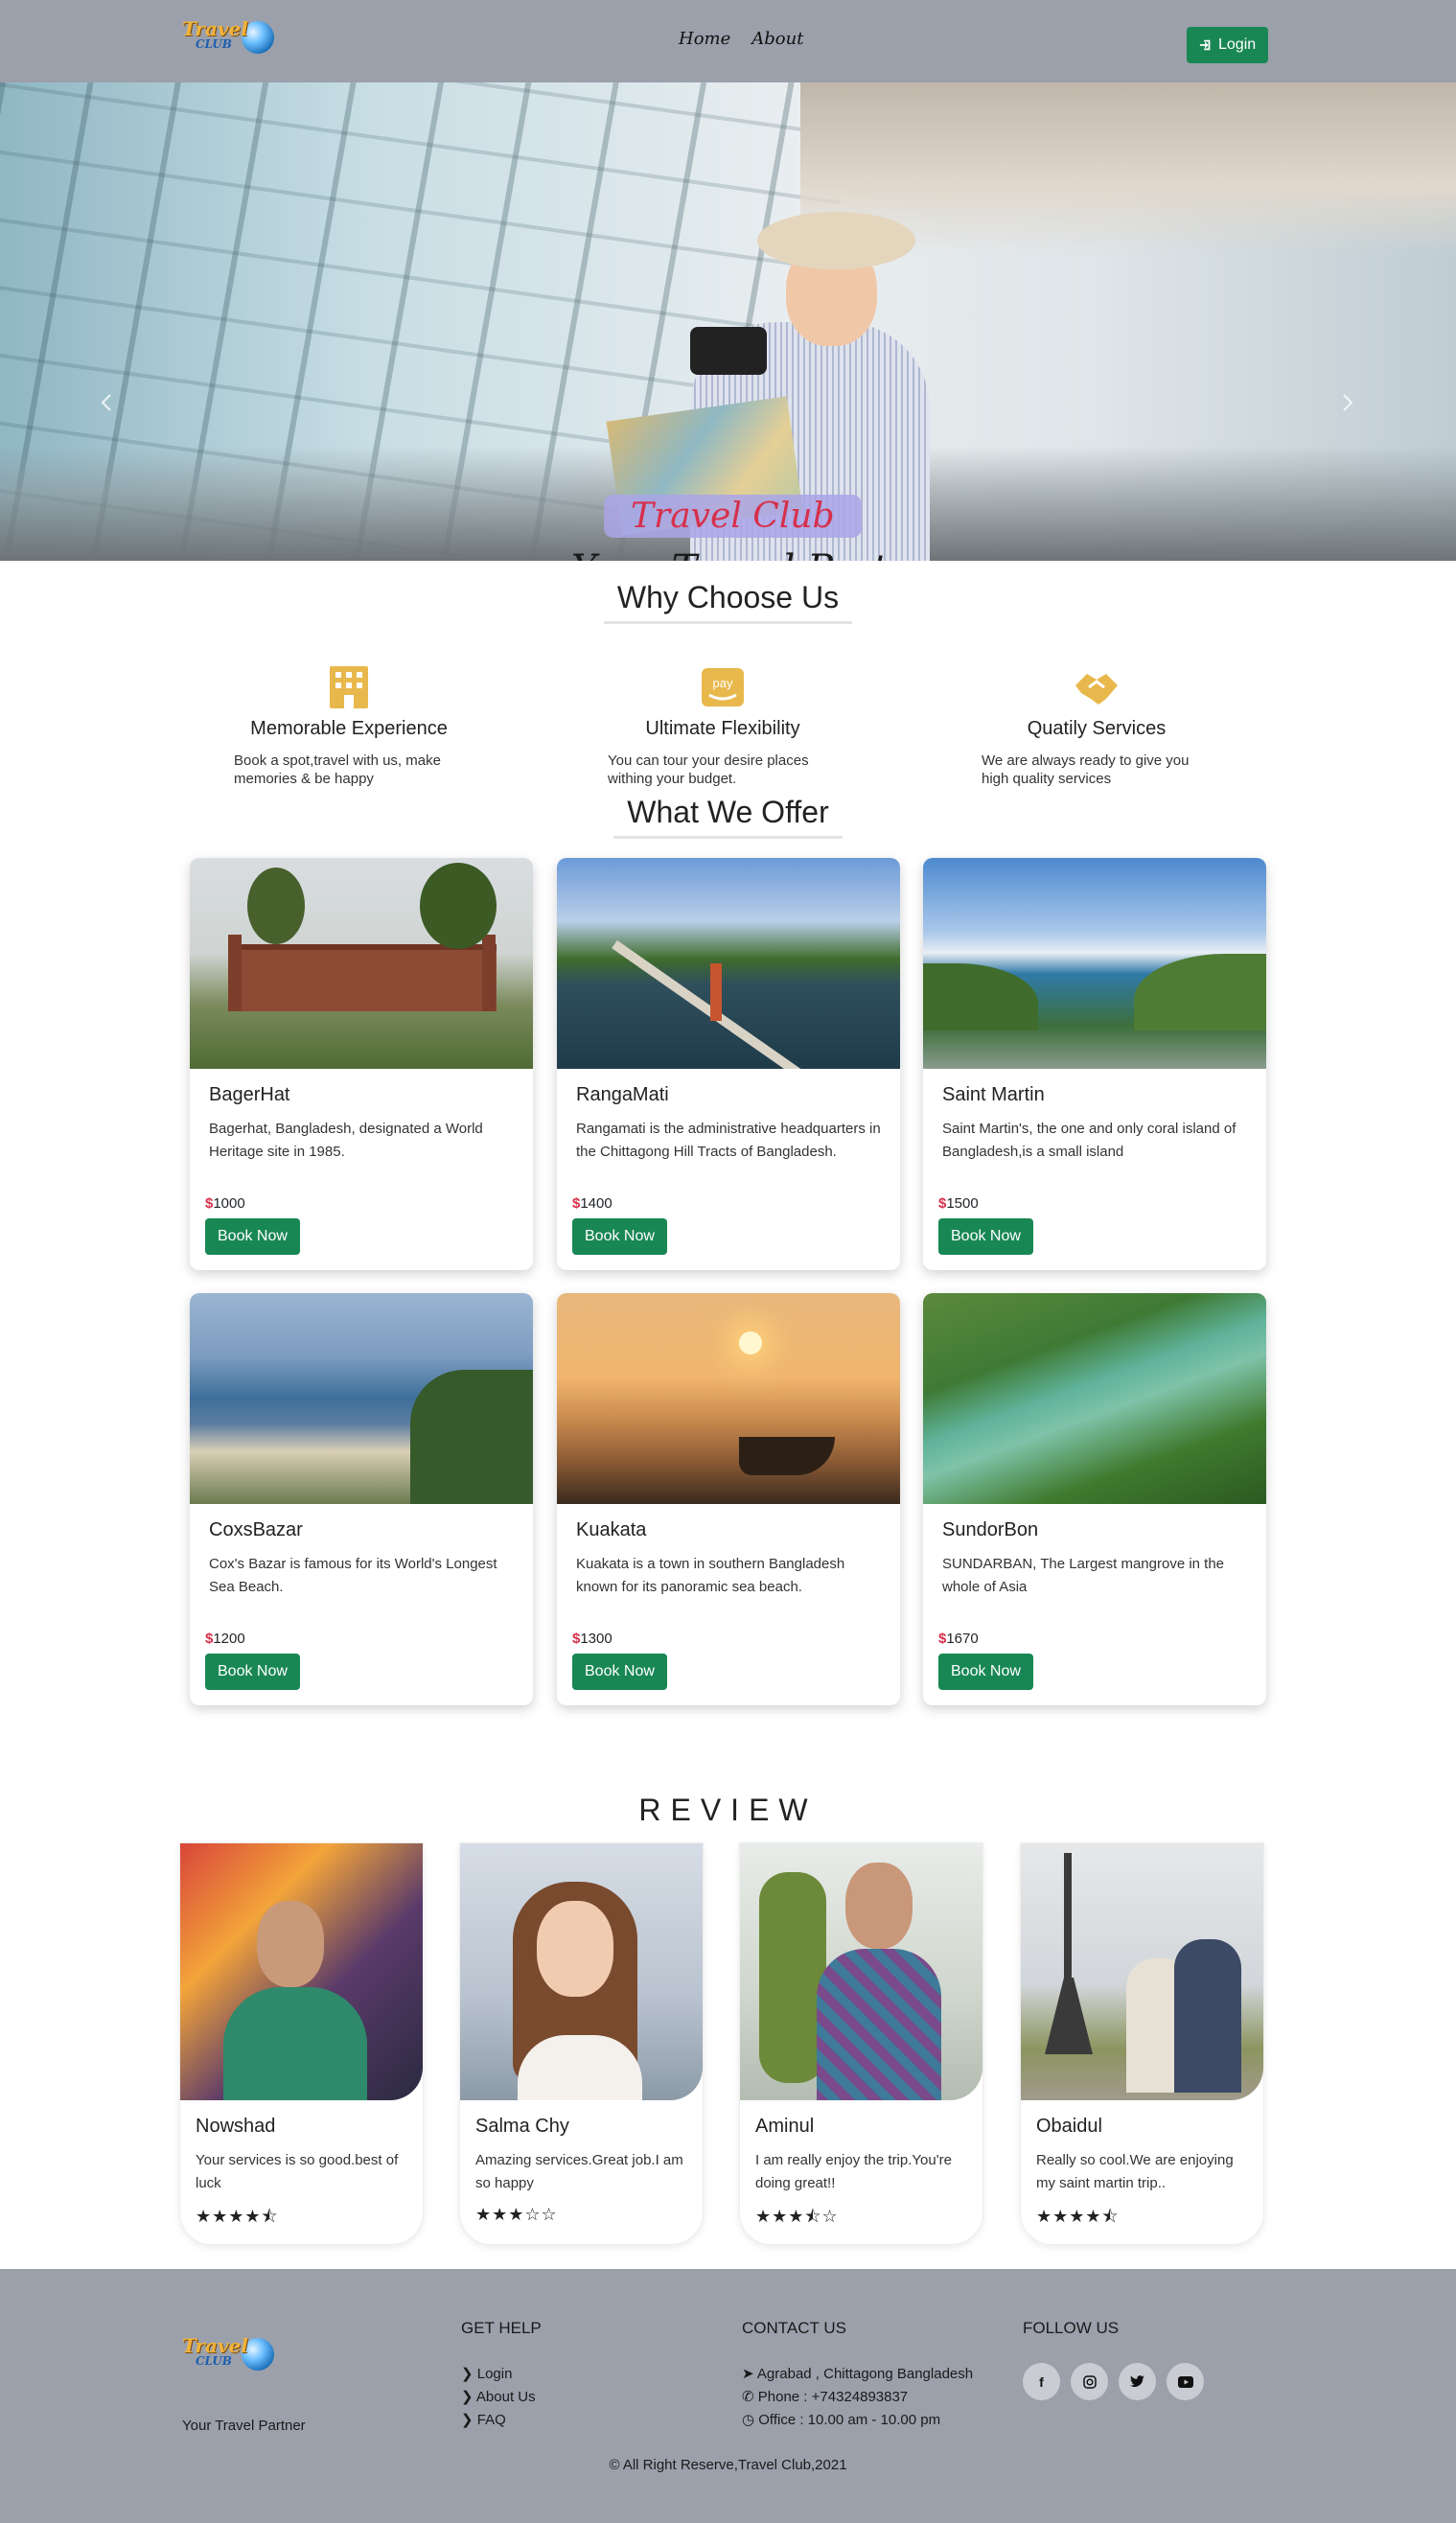 This screenshot has width=1456, height=2523. I want to click on facebook-button: f, so click(1041, 2381).